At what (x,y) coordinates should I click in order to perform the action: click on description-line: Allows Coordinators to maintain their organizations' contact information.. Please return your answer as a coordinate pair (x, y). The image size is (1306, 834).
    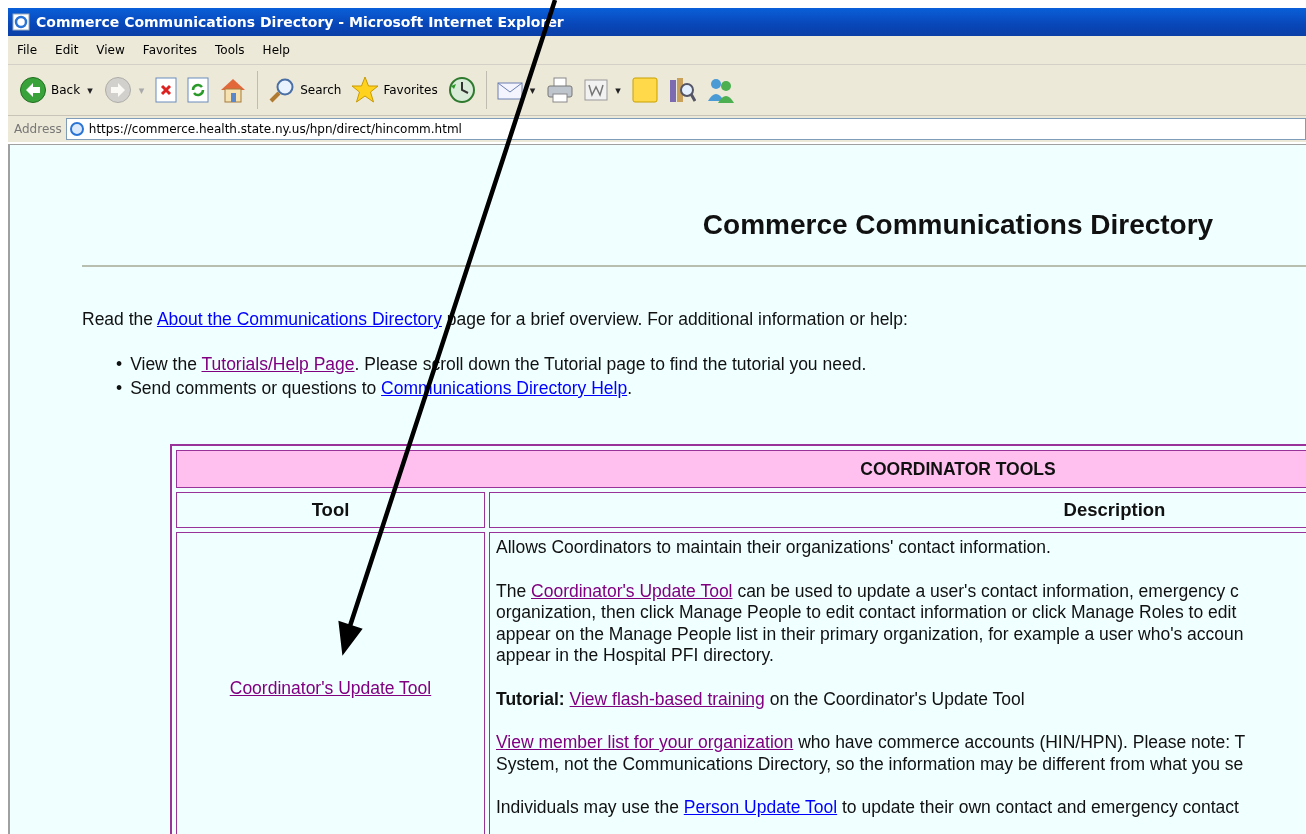
    Looking at the image, I should click on (773, 548).